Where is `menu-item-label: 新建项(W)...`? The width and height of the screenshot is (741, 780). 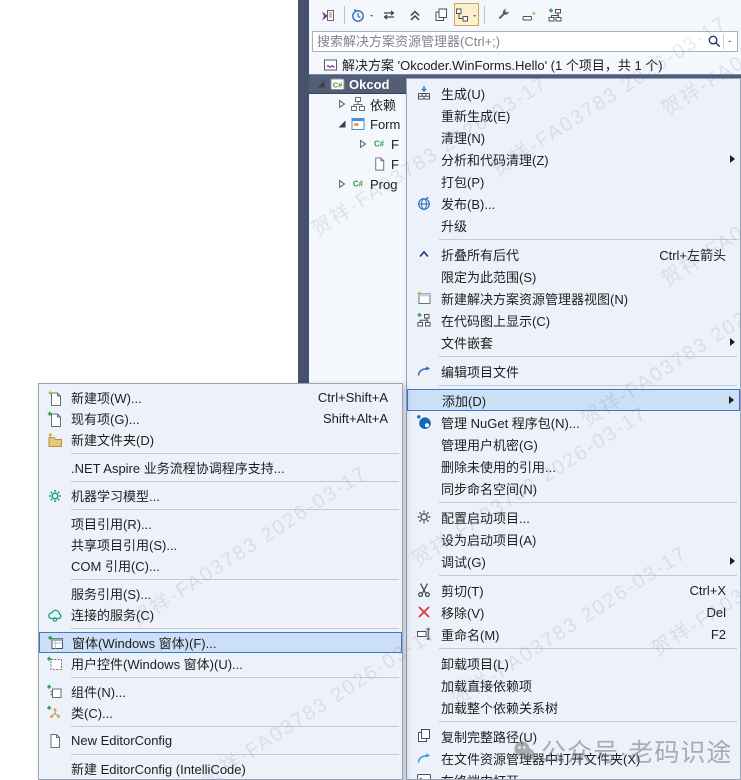
menu-item-label: 新建项(W)... is located at coordinates (106, 398).